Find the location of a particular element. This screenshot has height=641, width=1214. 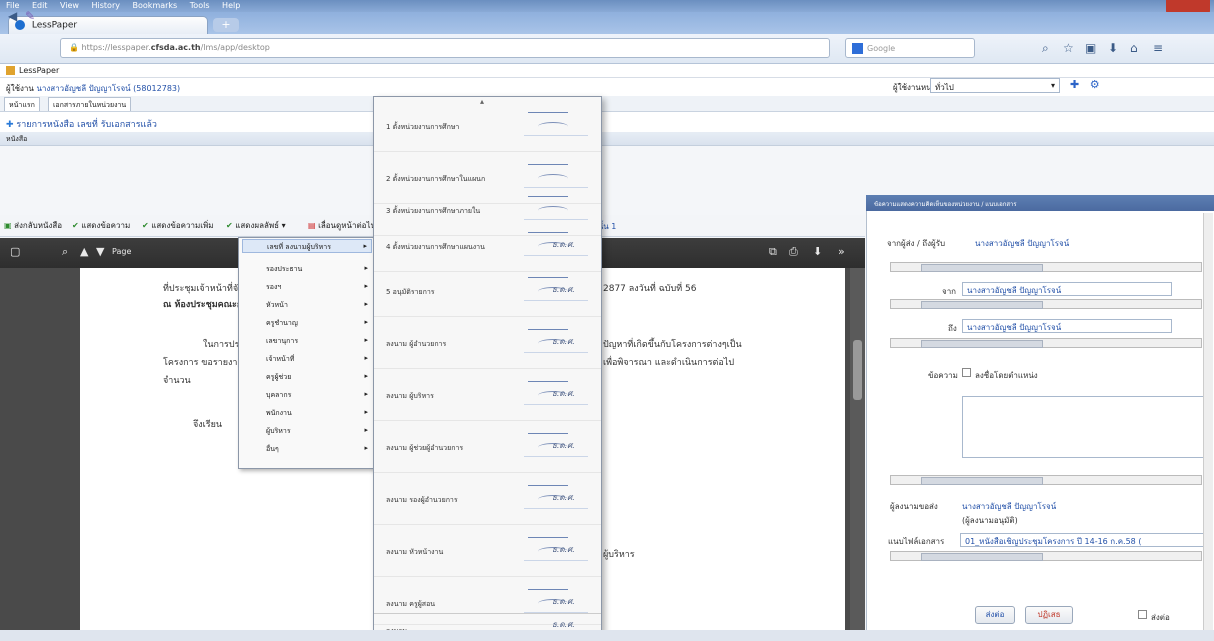

chevron-down-icon: ▾ is located at coordinates (1052, 85).